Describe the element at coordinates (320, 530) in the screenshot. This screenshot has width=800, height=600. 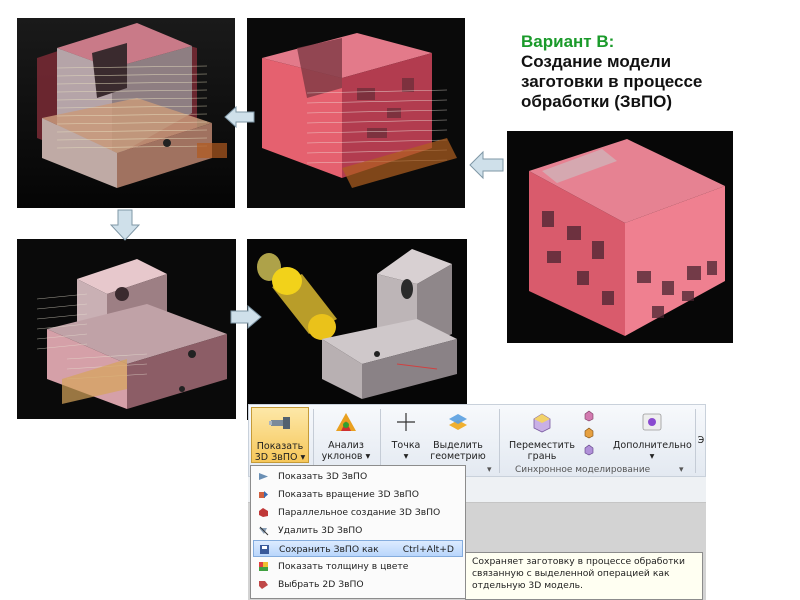
I see `menu-item-label: Удалить 3D ЗвПО` at that location.